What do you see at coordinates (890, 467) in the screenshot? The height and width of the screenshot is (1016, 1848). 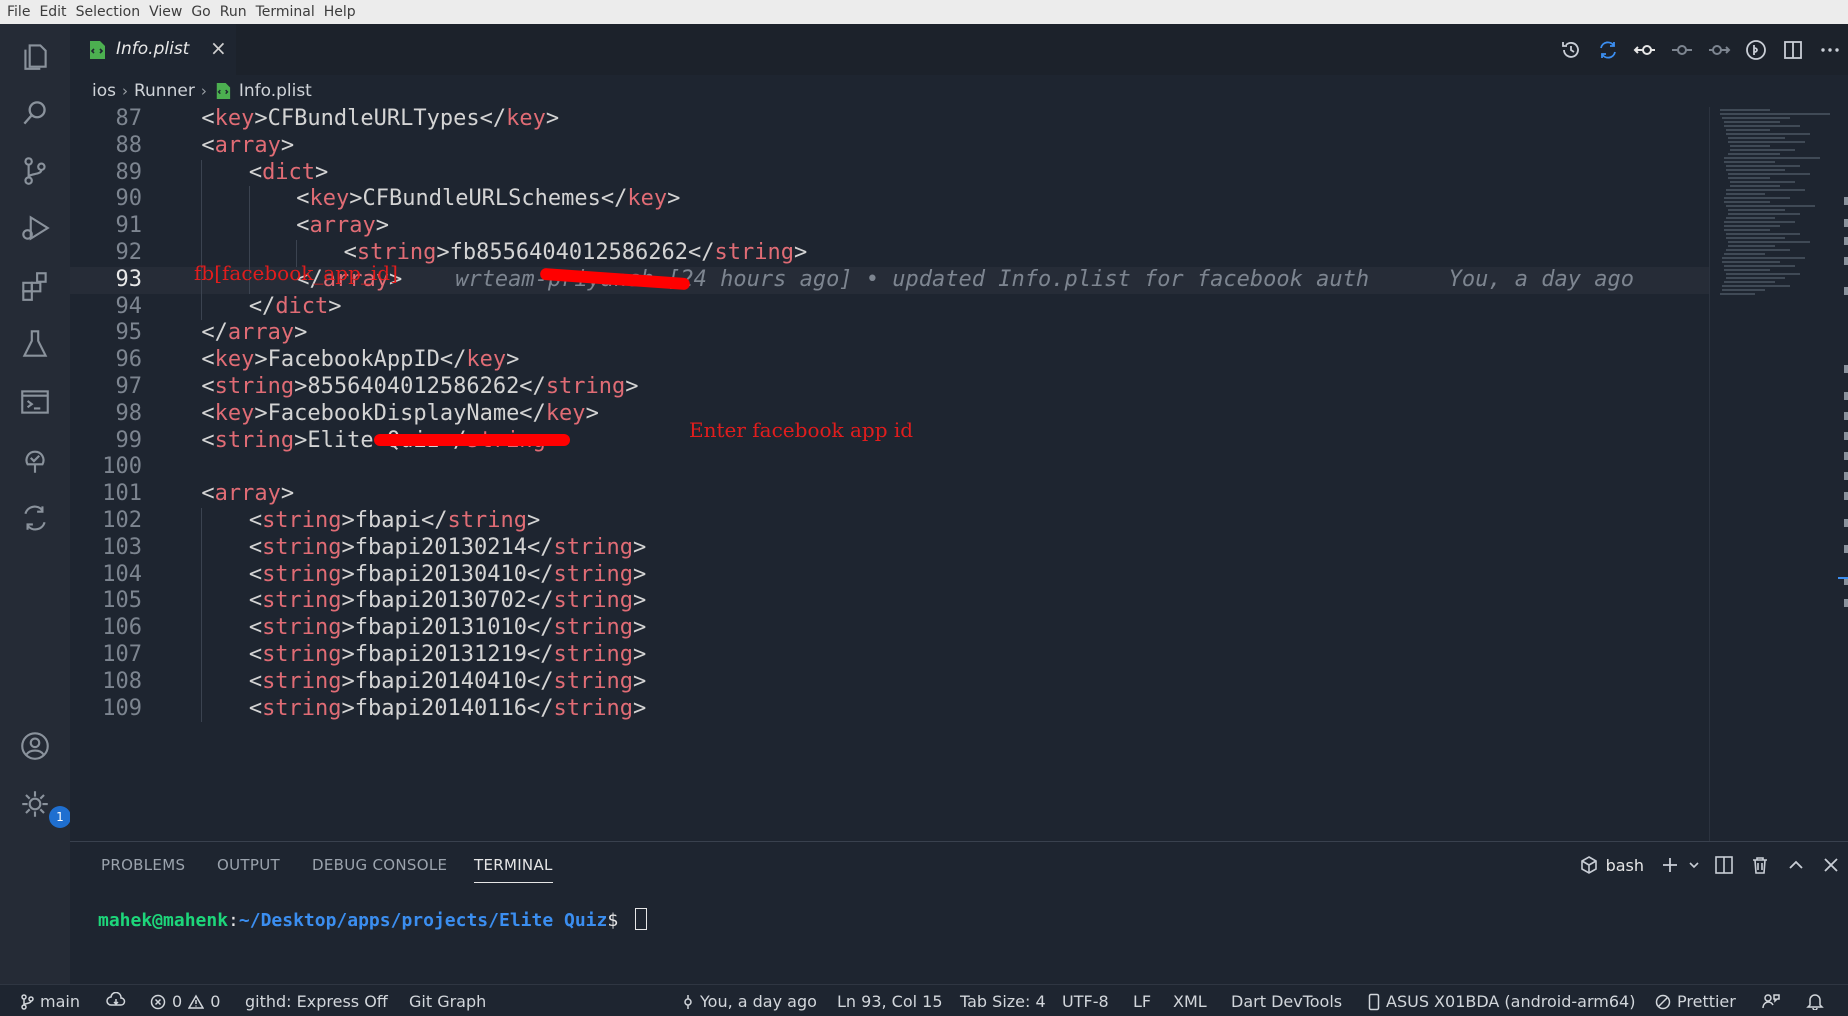 I see `code-line: 100` at bounding box center [890, 467].